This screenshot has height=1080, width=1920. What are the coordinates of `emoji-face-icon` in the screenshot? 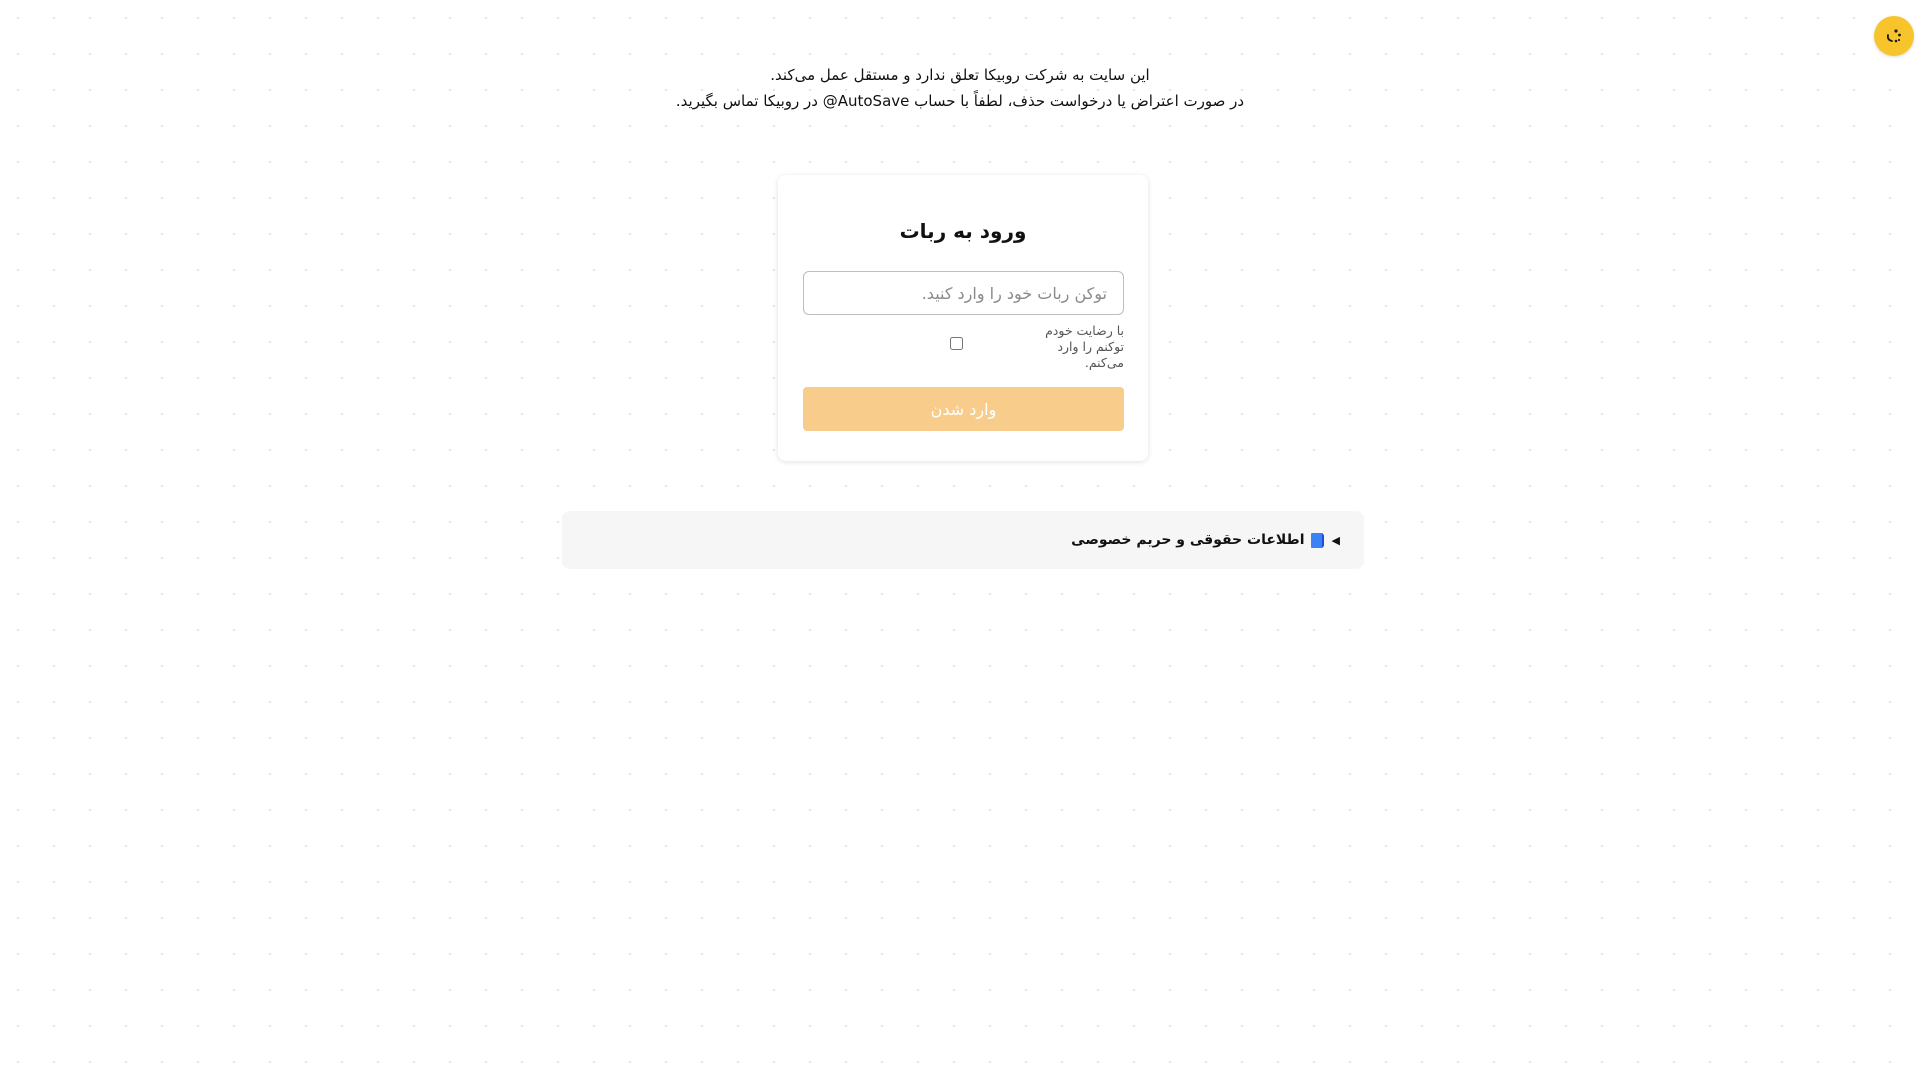 It's located at (1894, 36).